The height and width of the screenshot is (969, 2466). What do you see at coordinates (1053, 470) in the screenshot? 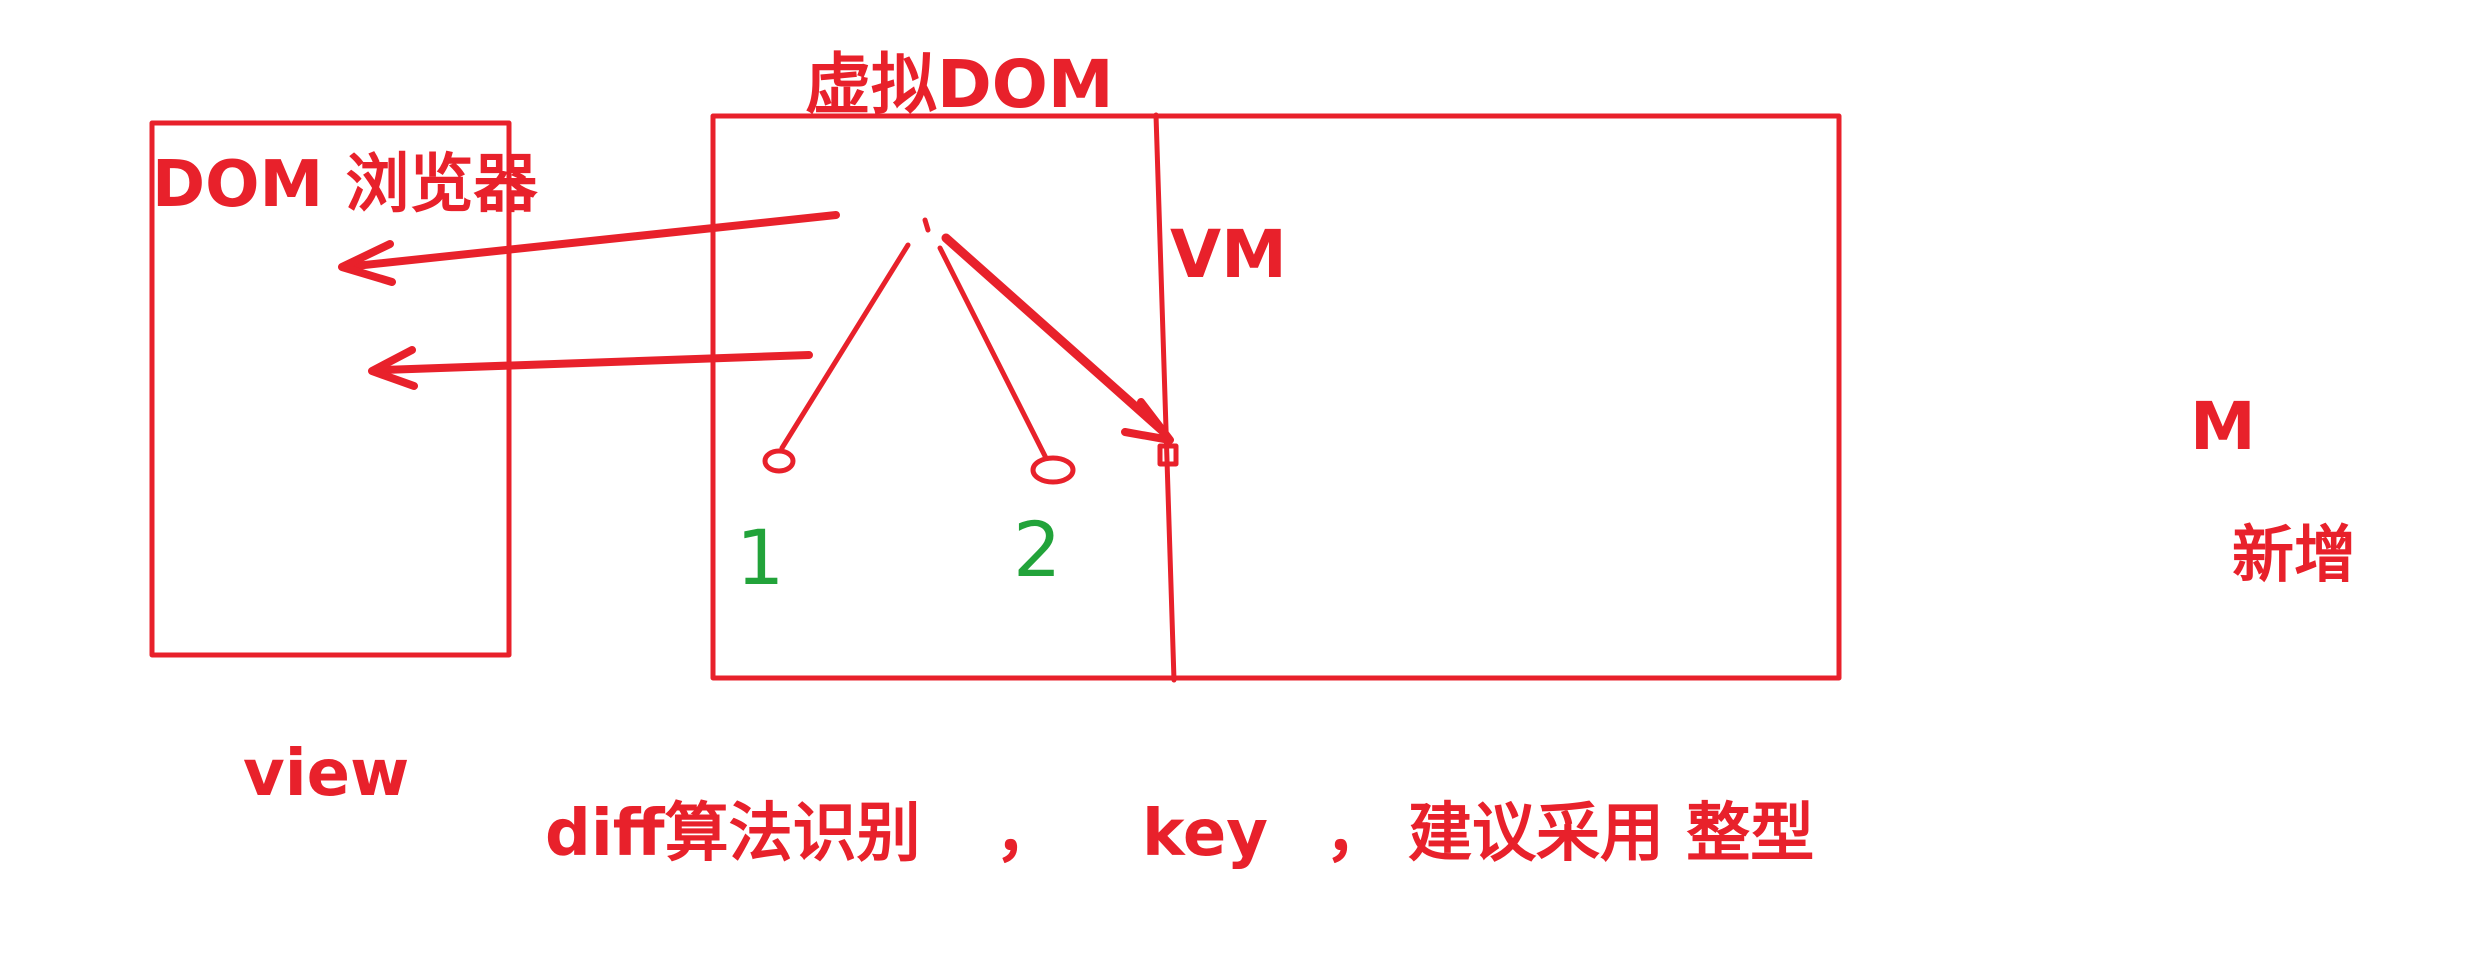
I see `tree-node-two` at bounding box center [1053, 470].